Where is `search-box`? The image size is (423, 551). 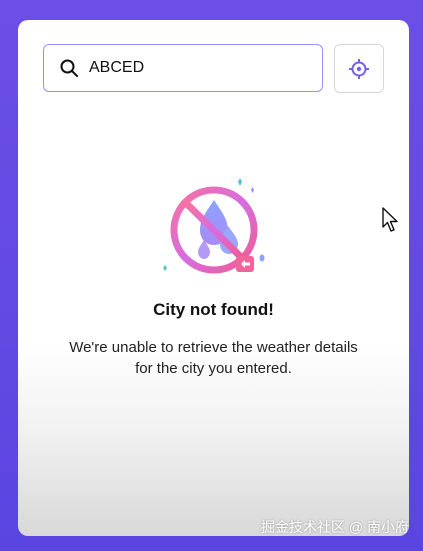
search-box is located at coordinates (183, 68).